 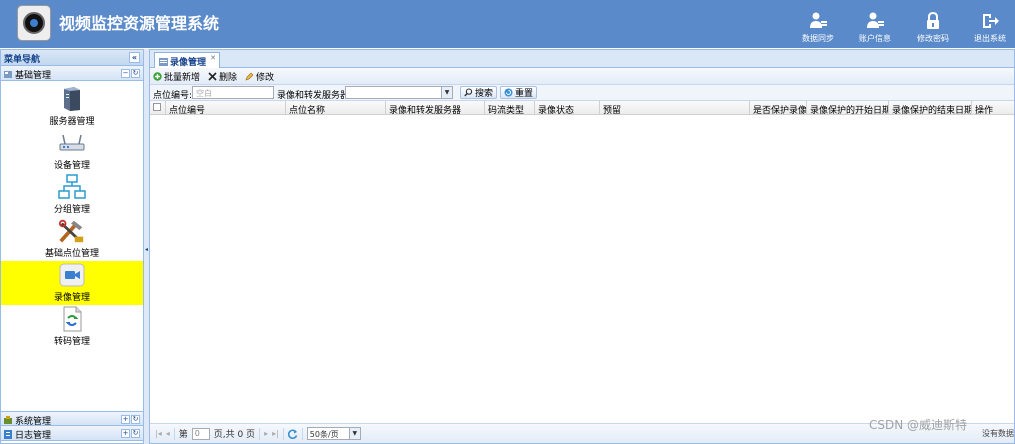 I want to click on column-header: 预留, so click(x=675, y=108).